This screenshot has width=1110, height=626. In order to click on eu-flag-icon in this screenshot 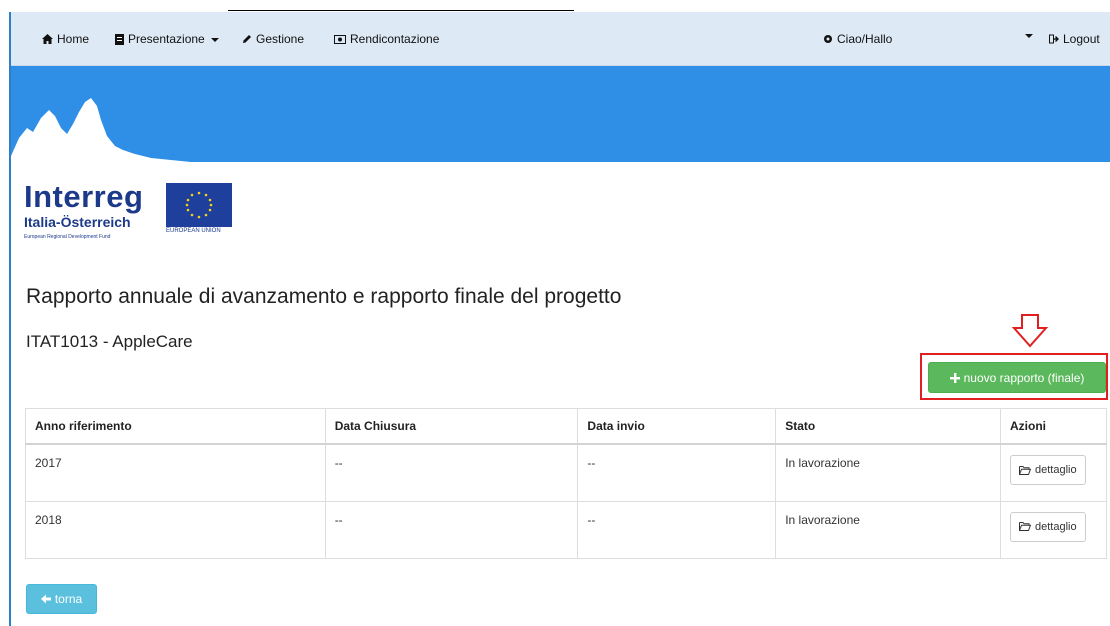, I will do `click(199, 205)`.